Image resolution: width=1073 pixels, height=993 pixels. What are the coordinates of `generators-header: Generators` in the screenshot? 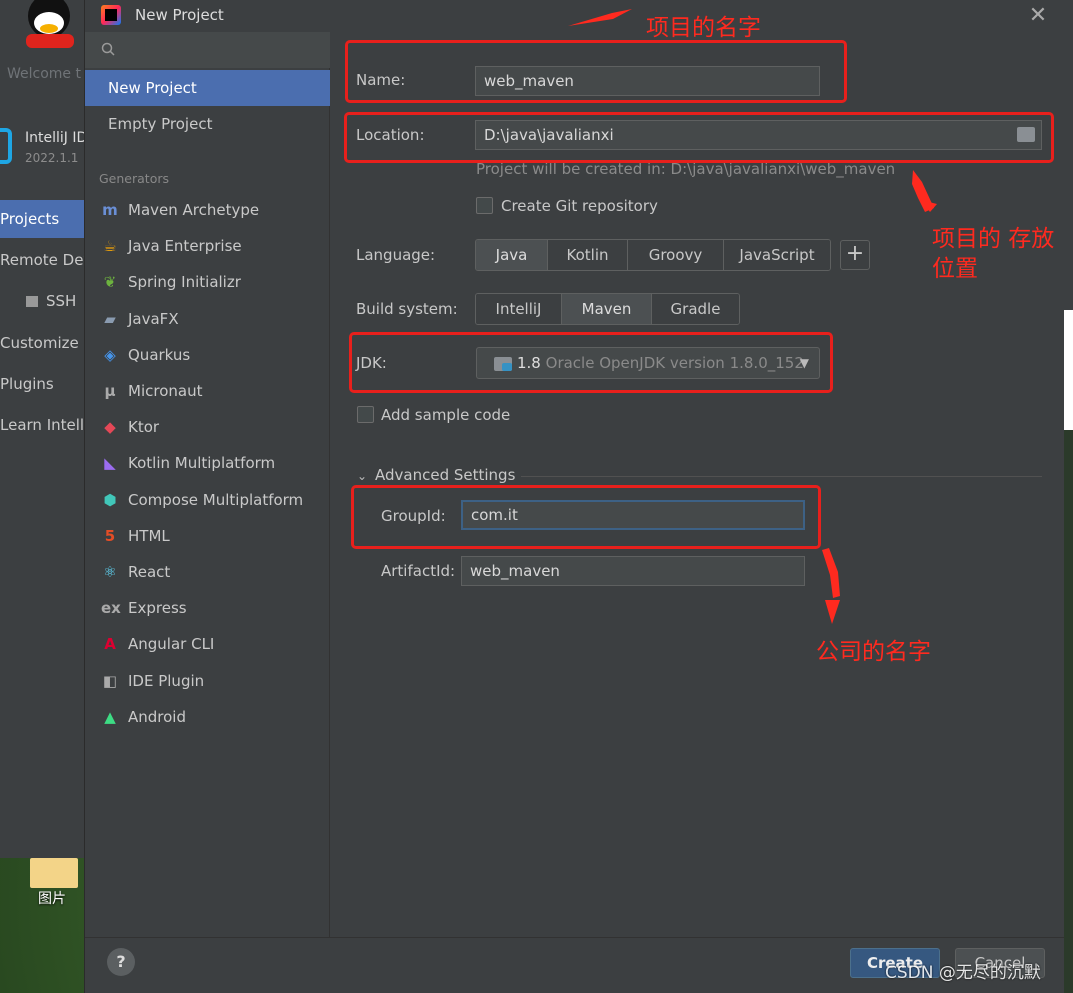 It's located at (134, 178).